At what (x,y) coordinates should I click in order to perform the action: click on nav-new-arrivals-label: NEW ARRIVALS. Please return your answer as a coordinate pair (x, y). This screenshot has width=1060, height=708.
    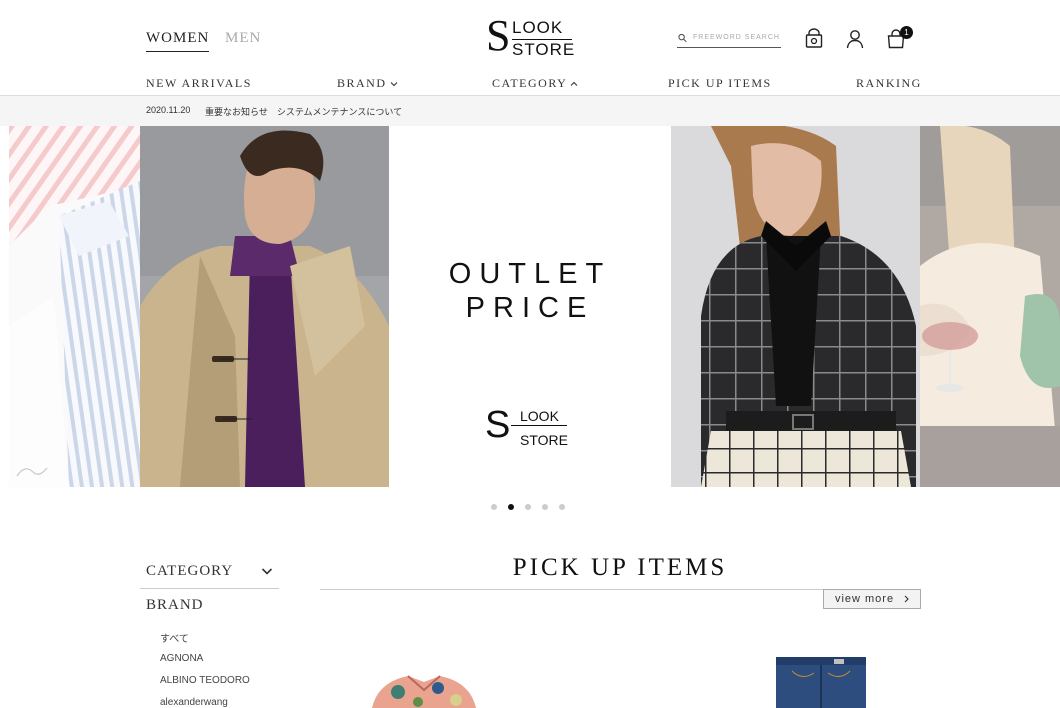
    Looking at the image, I should click on (199, 83).